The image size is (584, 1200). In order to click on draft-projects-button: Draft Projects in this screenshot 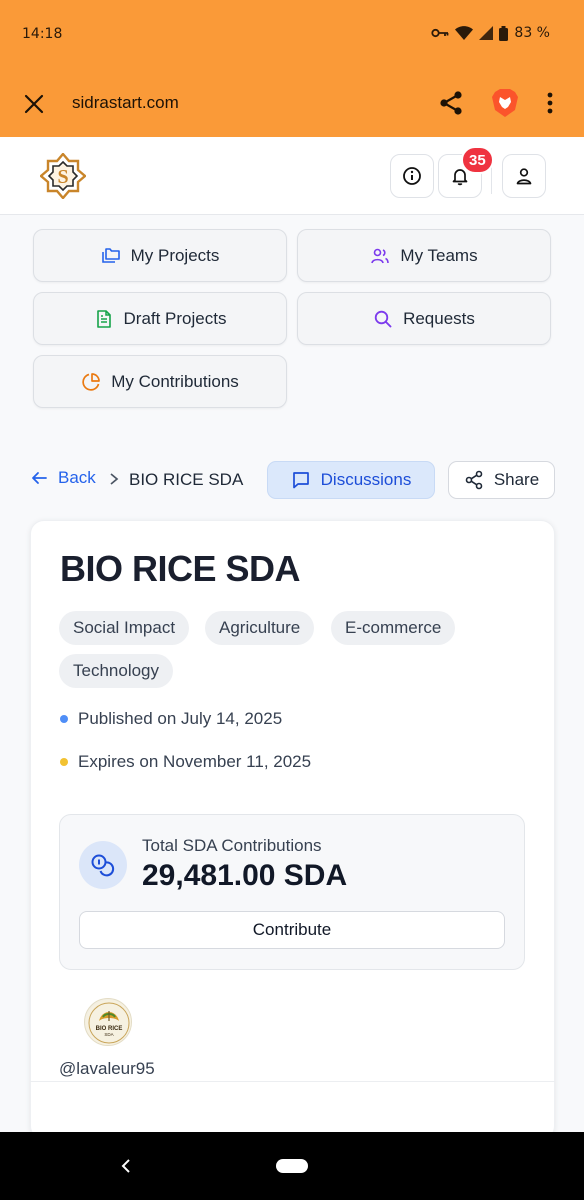, I will do `click(160, 318)`.